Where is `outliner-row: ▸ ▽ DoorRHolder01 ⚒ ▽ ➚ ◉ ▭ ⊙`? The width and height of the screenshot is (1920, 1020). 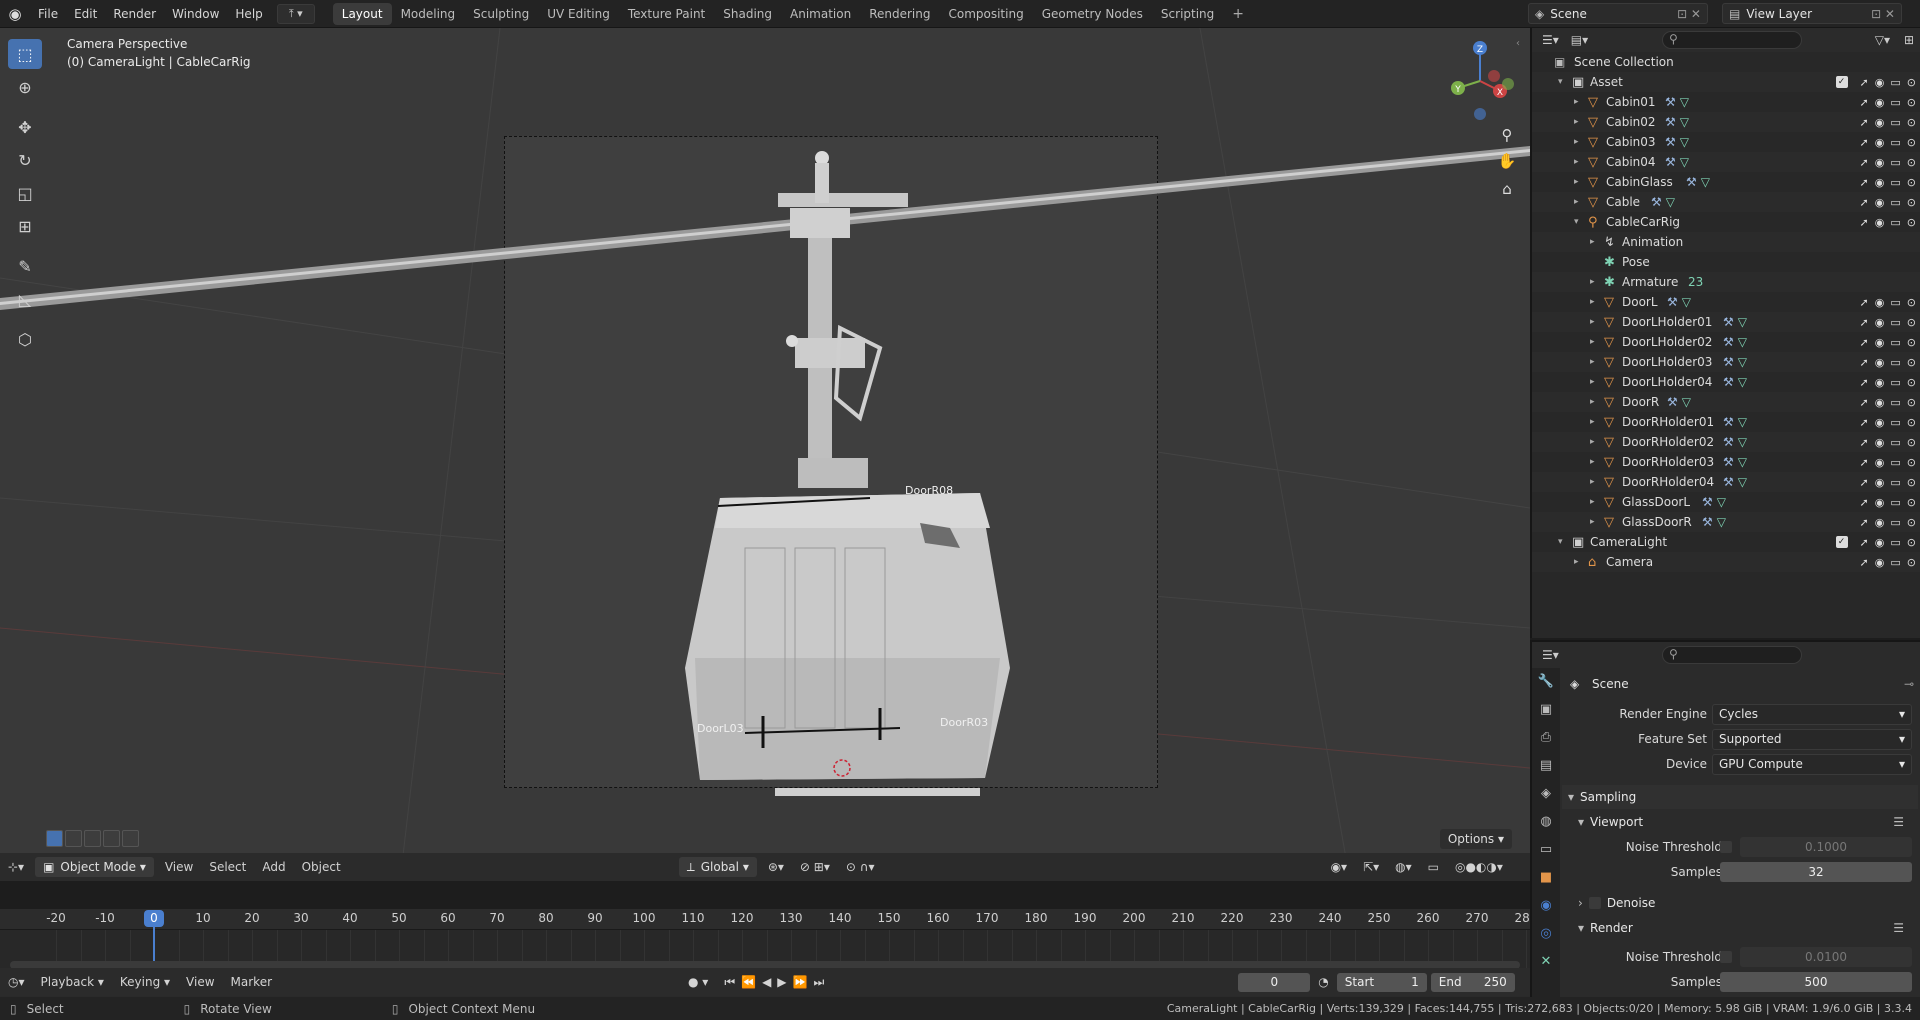 outliner-row: ▸ ▽ DoorRHolder01 ⚒ ▽ ➚ ◉ ▭ ⊙ is located at coordinates (1726, 422).